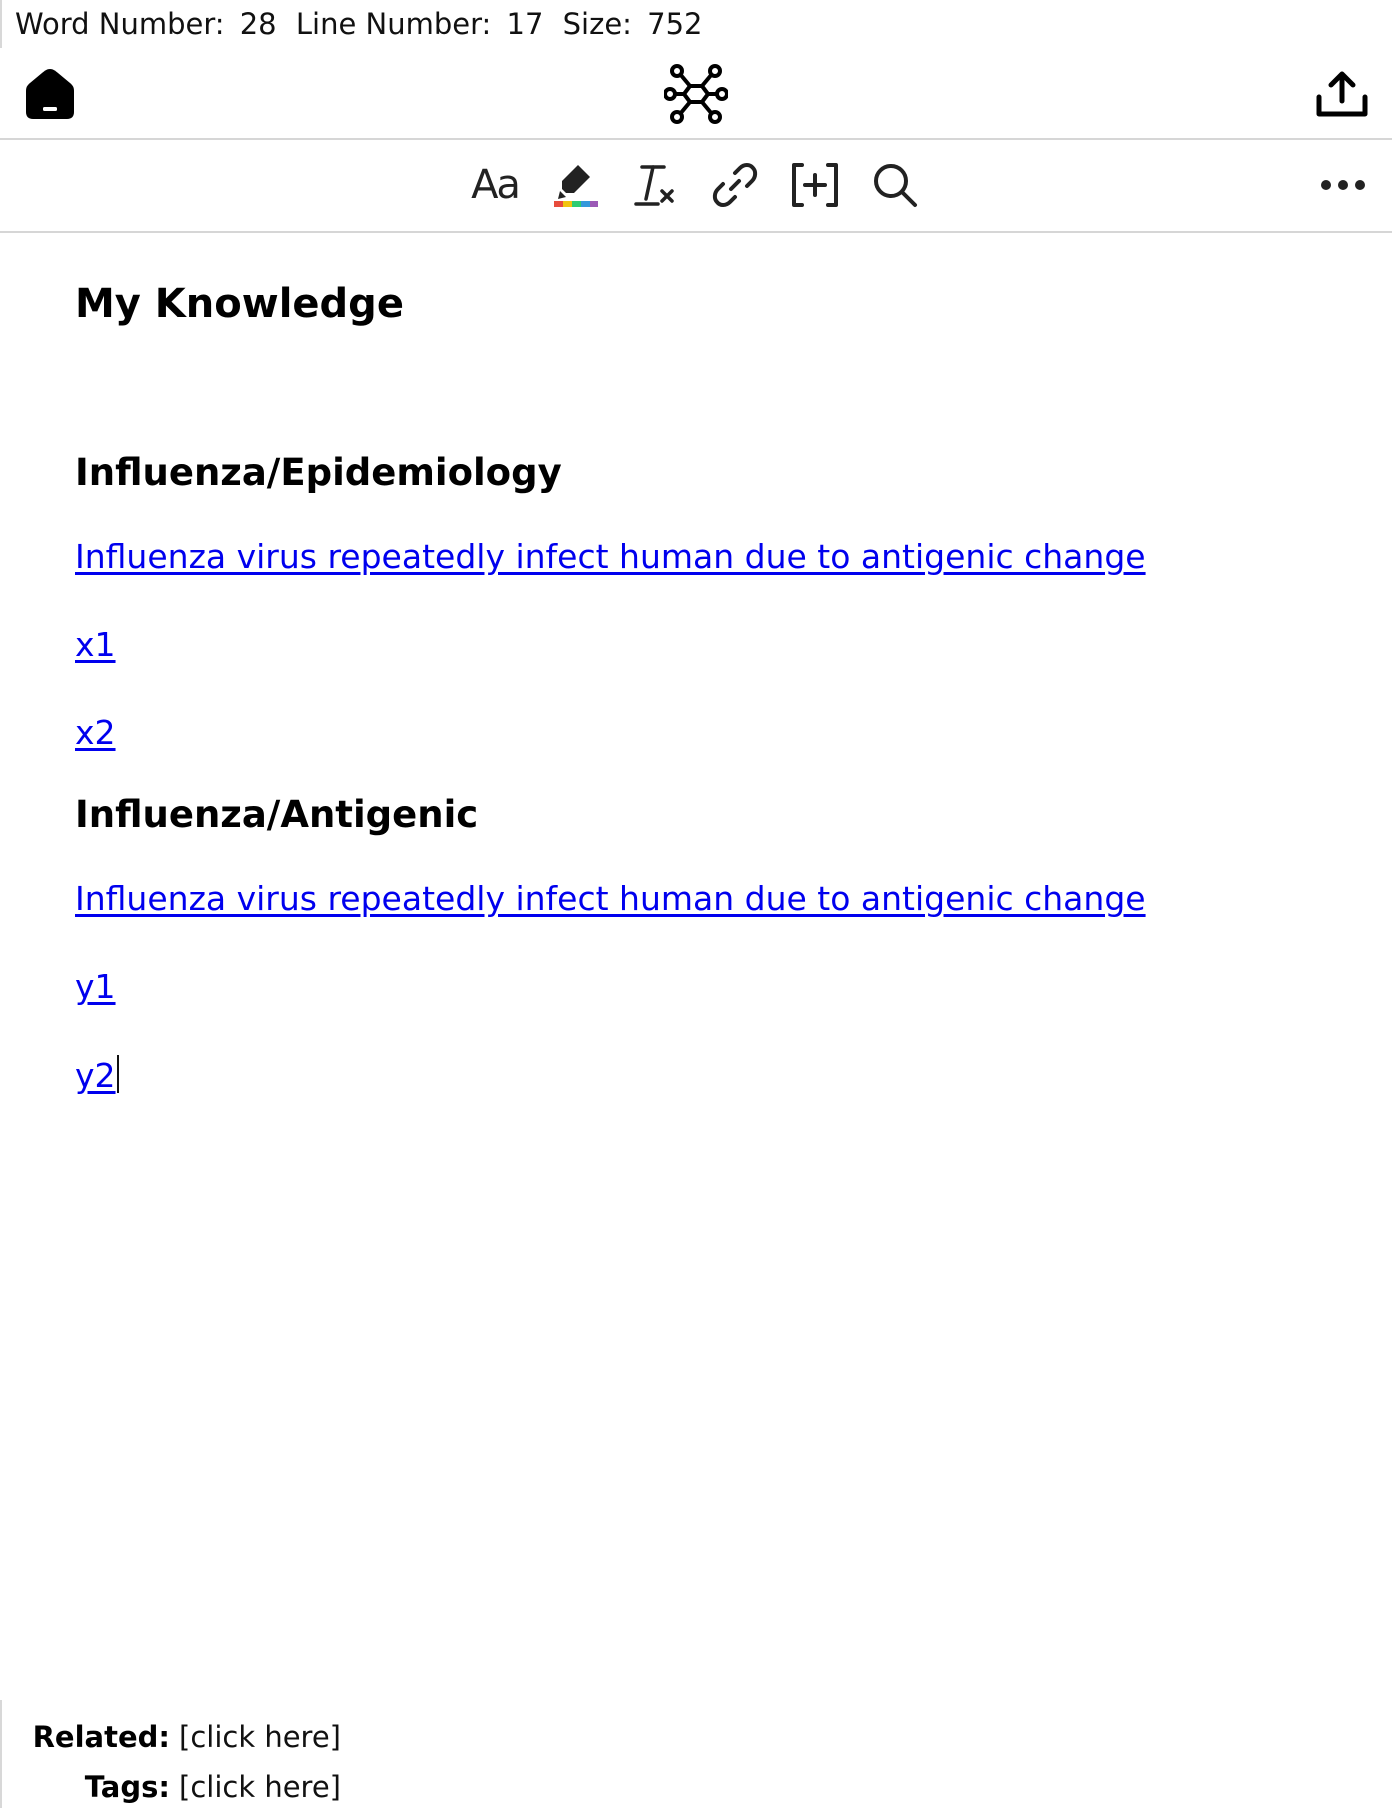  I want to click on top-nav-bar, so click(696, 94).